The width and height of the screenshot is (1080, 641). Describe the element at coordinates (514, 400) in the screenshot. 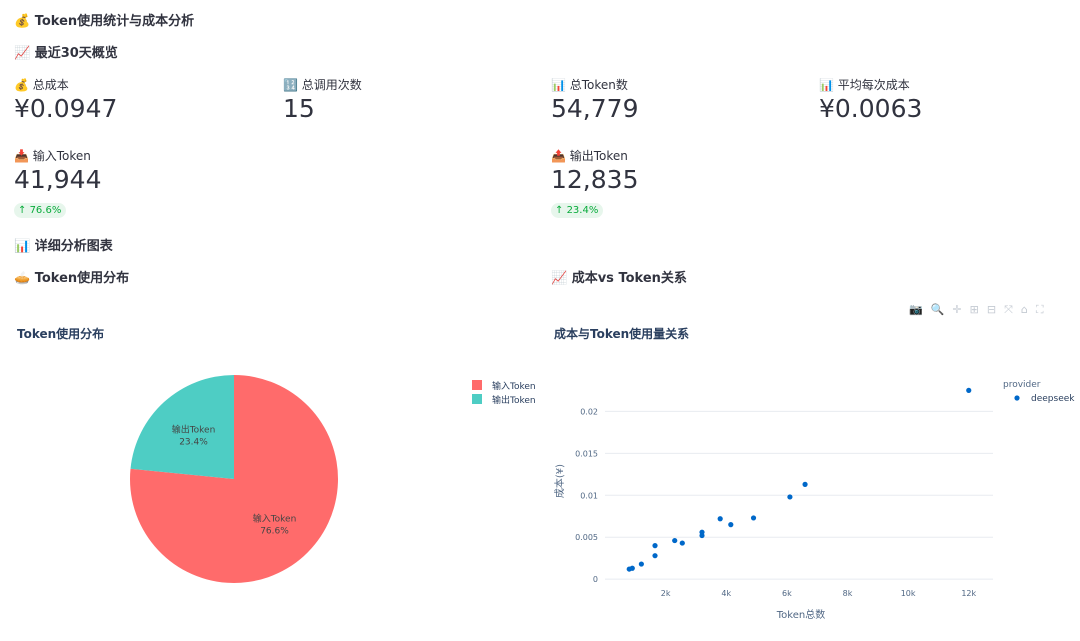

I see `pie-legend-label: 输出Token` at that location.